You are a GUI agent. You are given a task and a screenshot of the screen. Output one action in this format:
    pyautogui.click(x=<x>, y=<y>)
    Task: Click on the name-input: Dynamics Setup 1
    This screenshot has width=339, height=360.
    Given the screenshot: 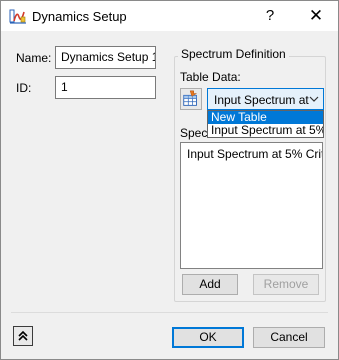 What is the action you would take?
    pyautogui.click(x=105, y=57)
    